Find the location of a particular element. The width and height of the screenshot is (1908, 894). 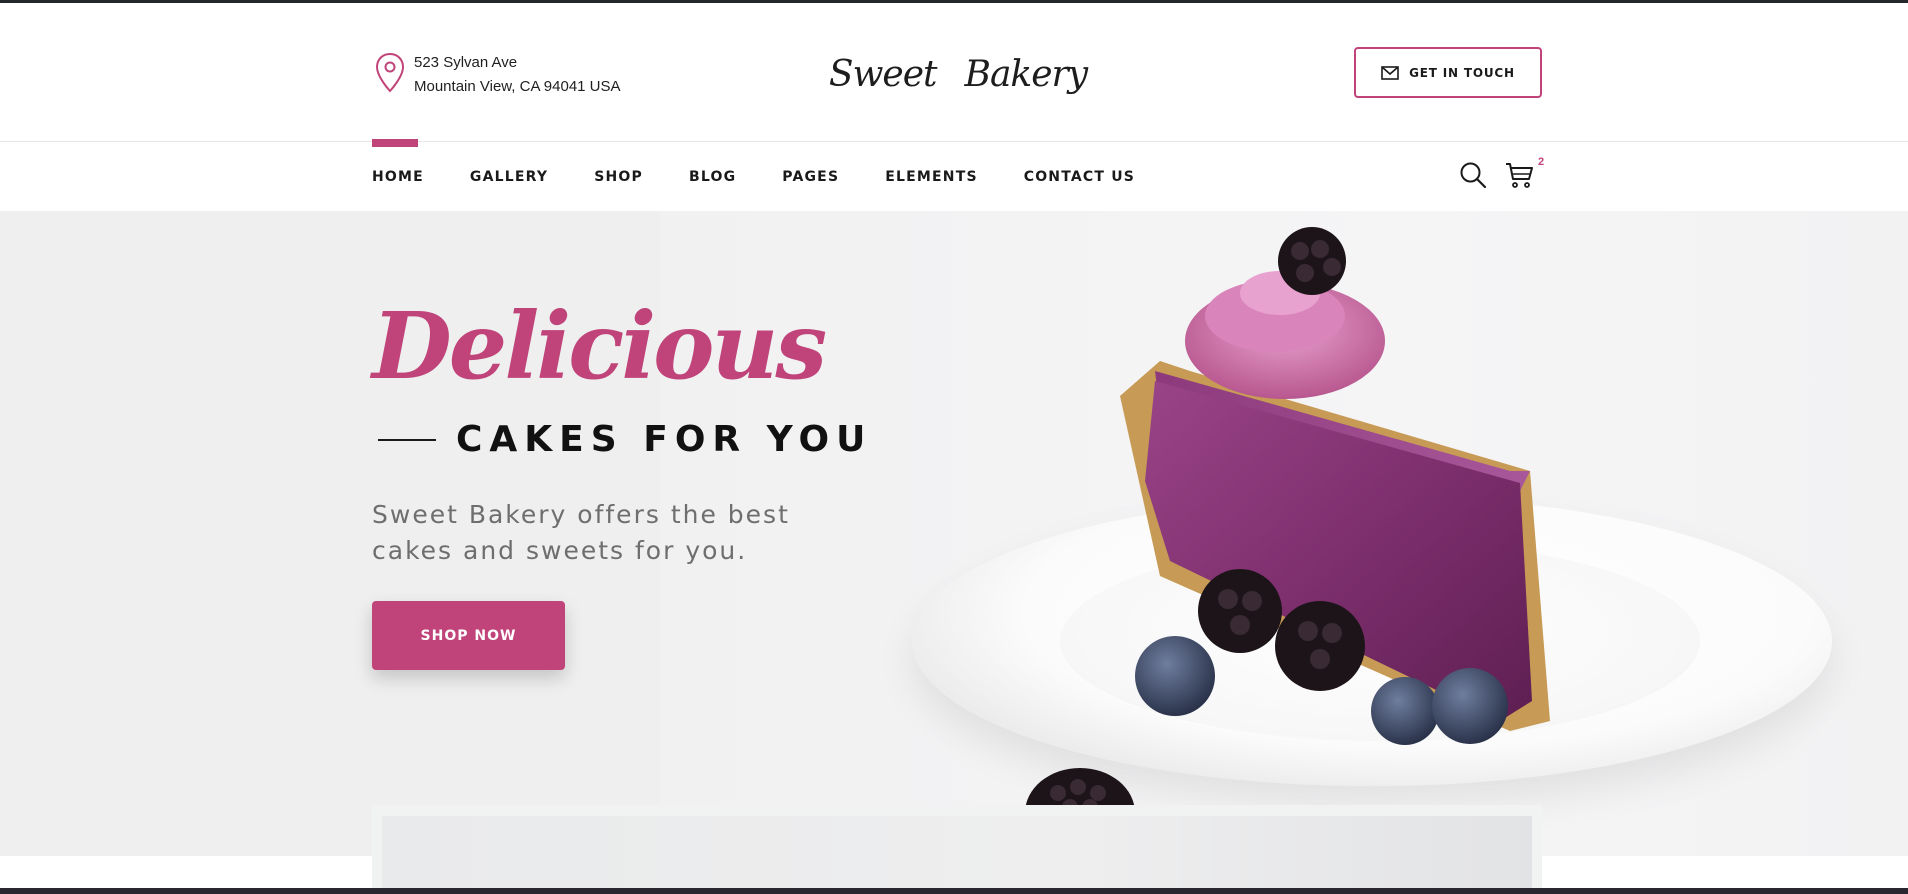

get-in-touch-button: GET IN TOUCH is located at coordinates (1448, 72).